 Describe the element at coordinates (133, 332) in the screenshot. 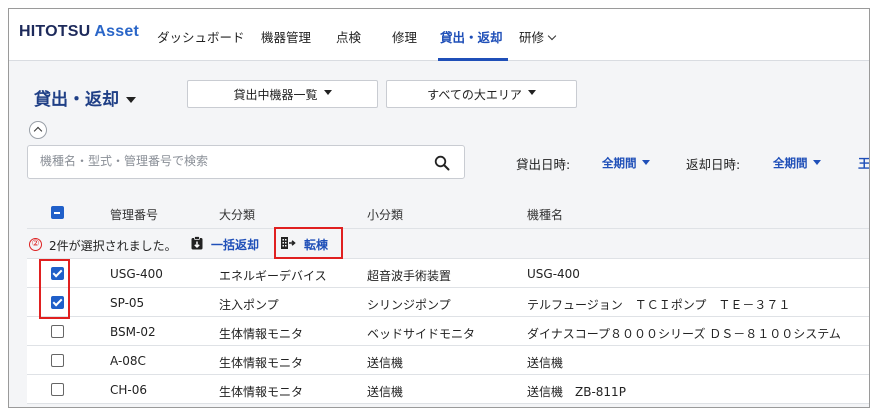

I see `cell-id: BSM-02` at that location.